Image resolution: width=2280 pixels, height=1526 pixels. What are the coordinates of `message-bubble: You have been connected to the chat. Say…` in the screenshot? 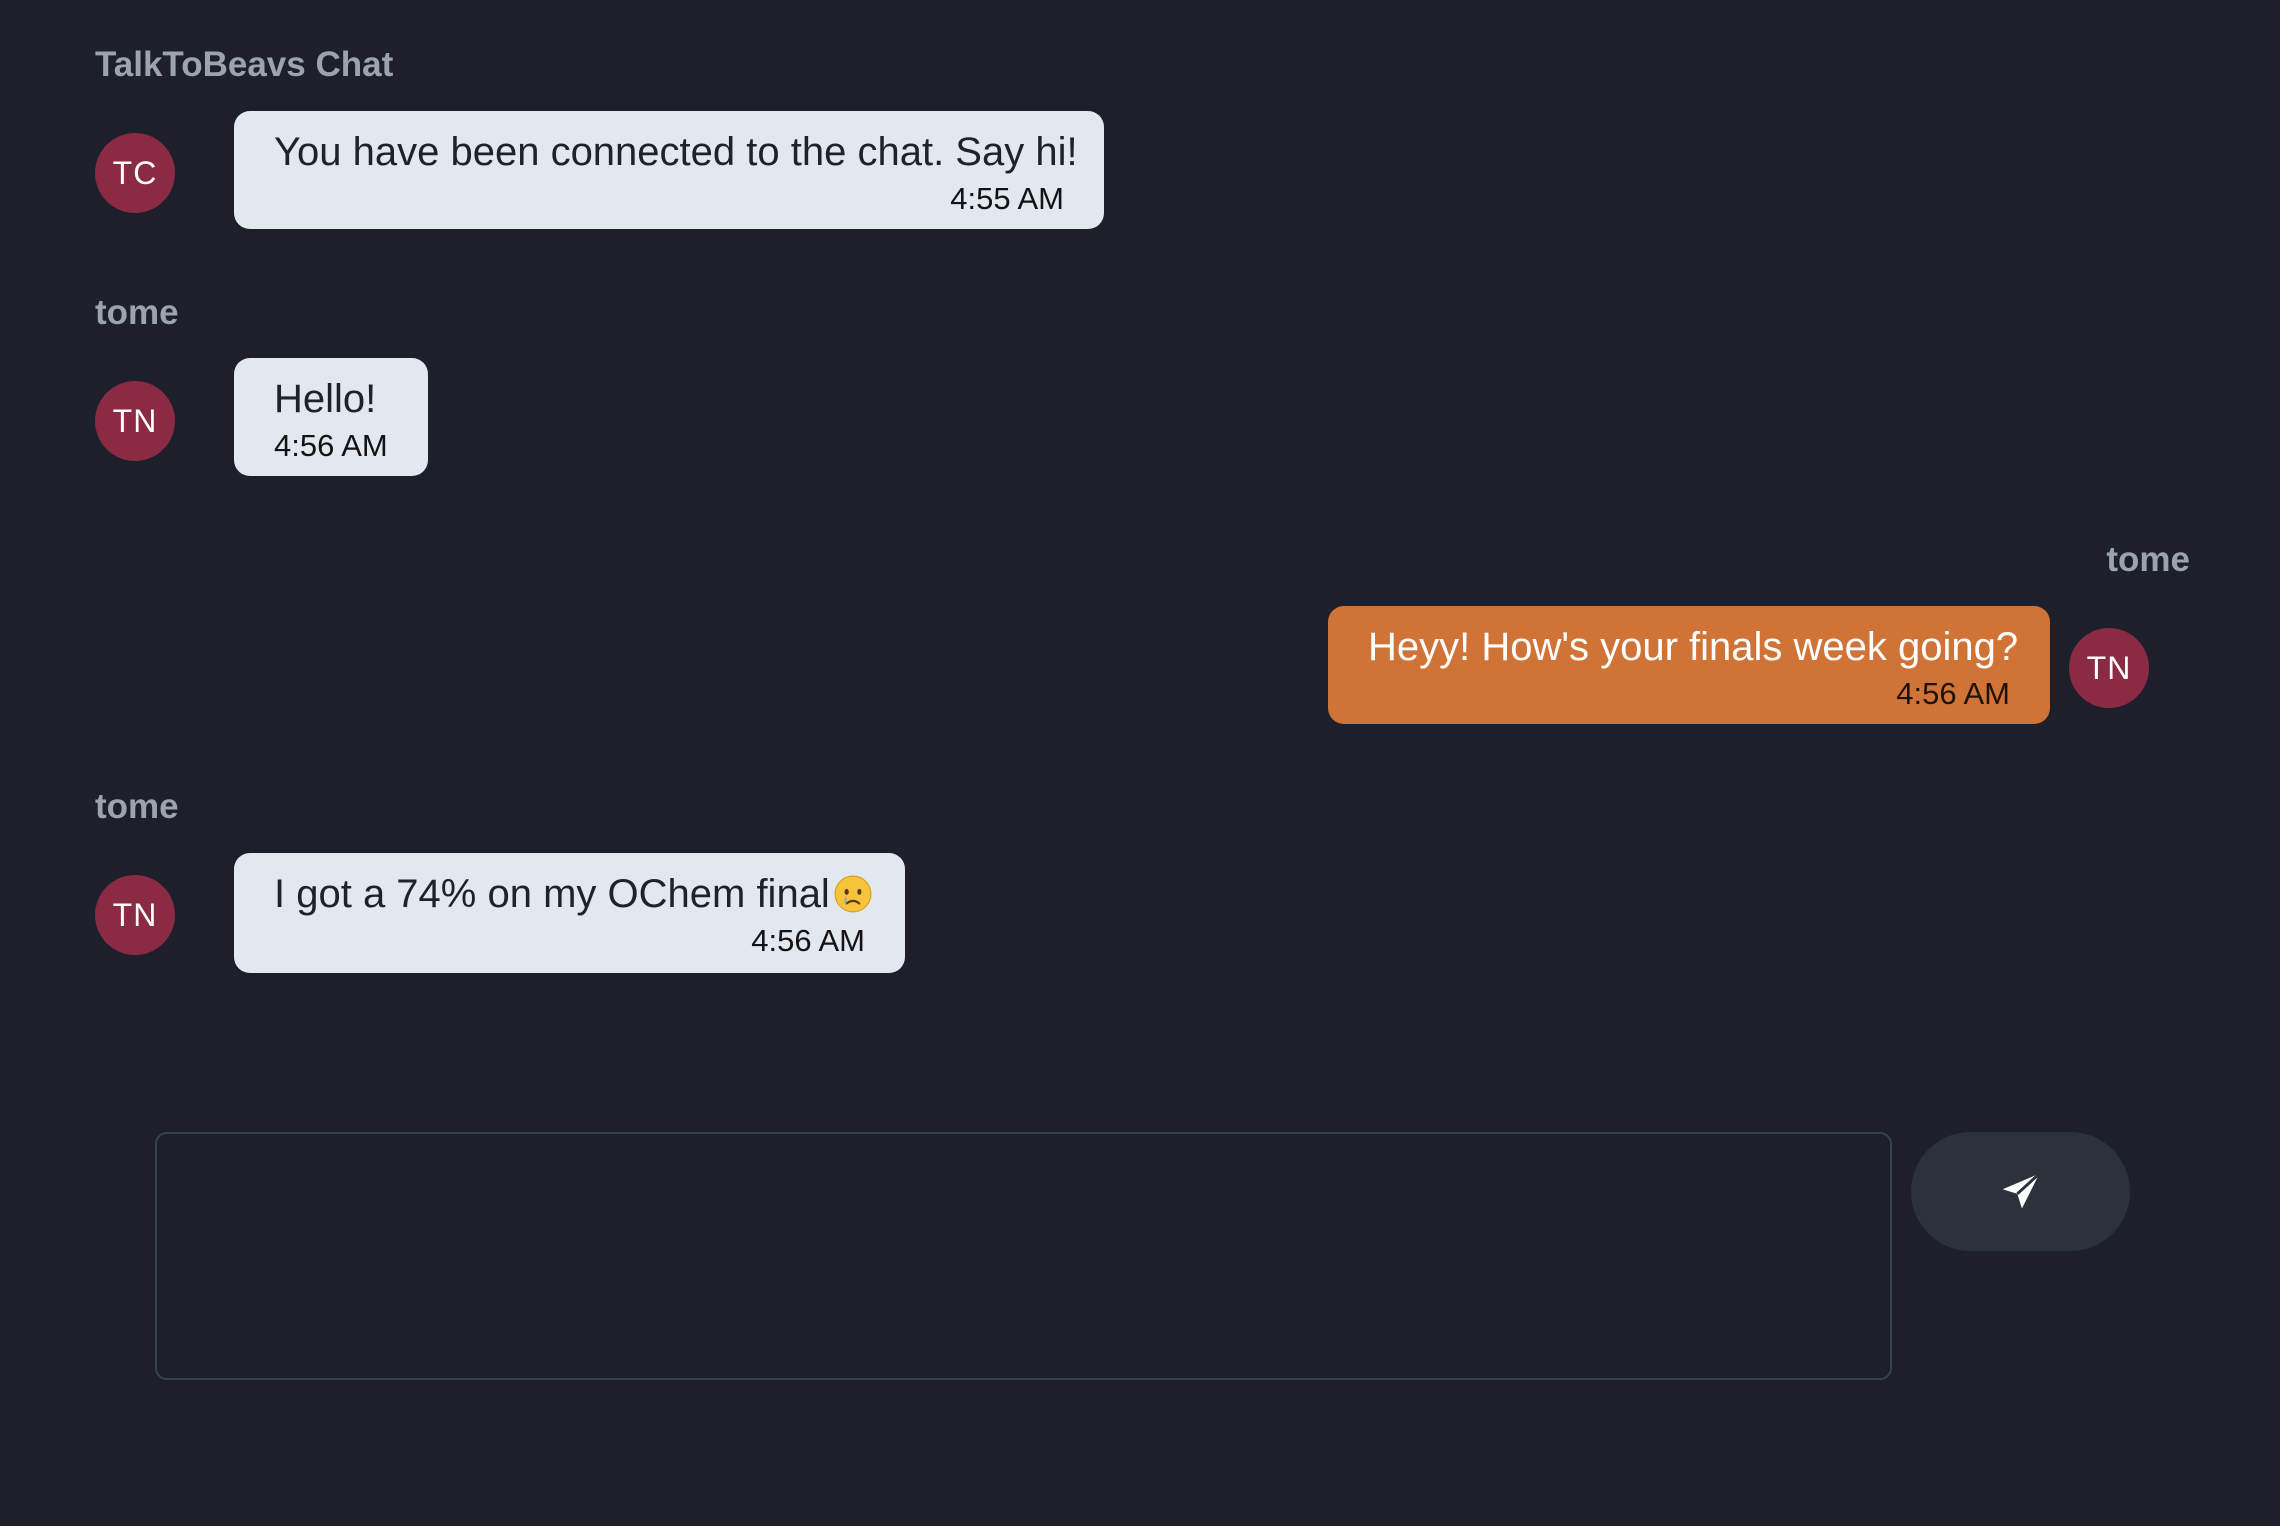 It's located at (669, 170).